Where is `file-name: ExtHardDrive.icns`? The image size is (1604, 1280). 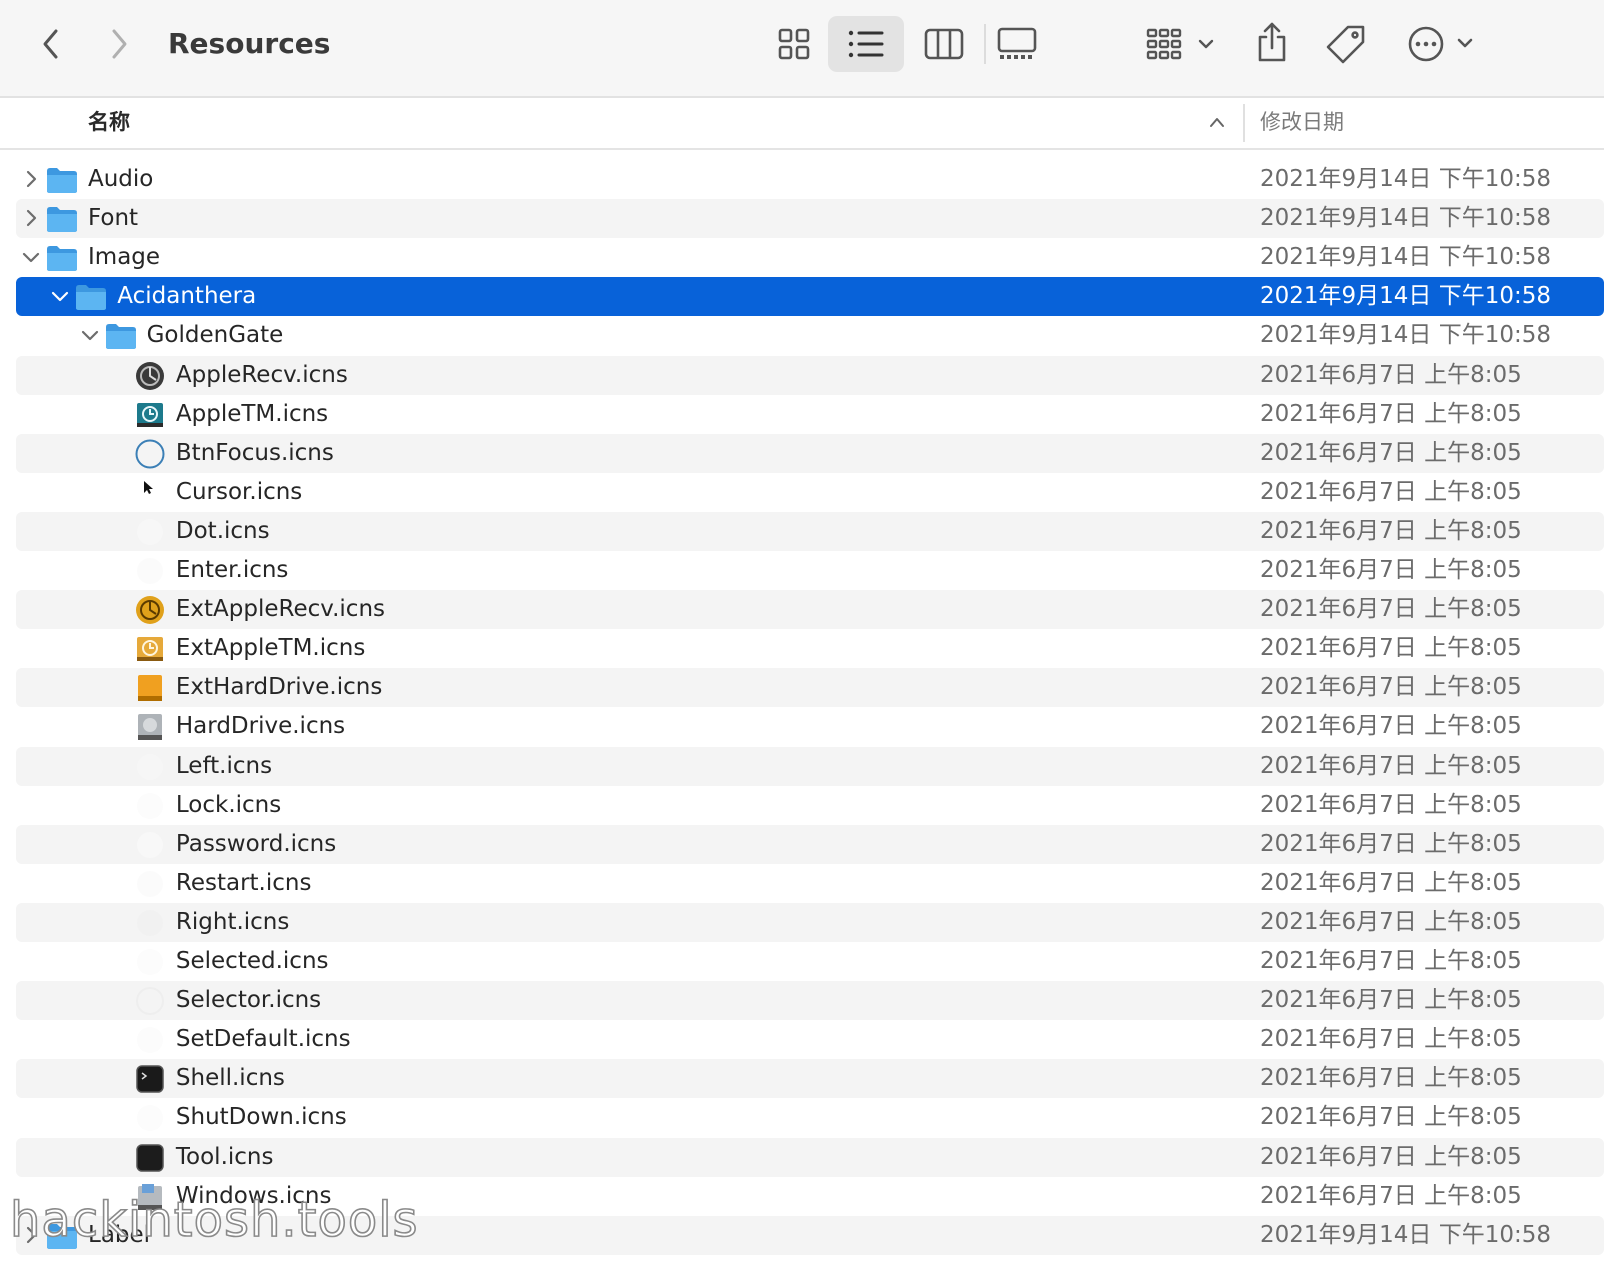
file-name: ExtHardDrive.icns is located at coordinates (279, 687).